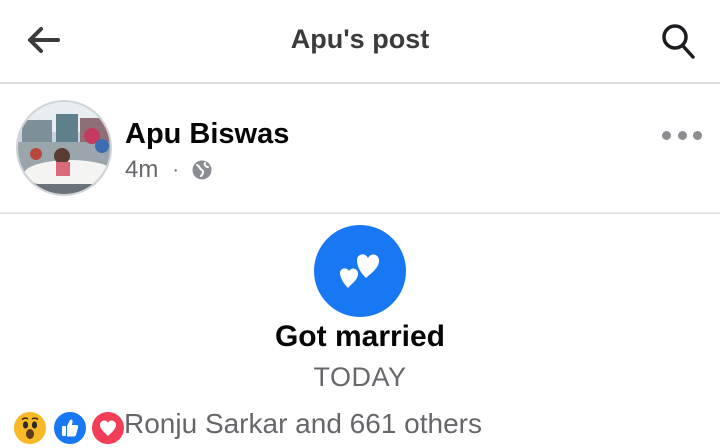 The height and width of the screenshot is (448, 720). I want to click on reactions-bar: Ronju Sarkar and 661 others, so click(360, 424).